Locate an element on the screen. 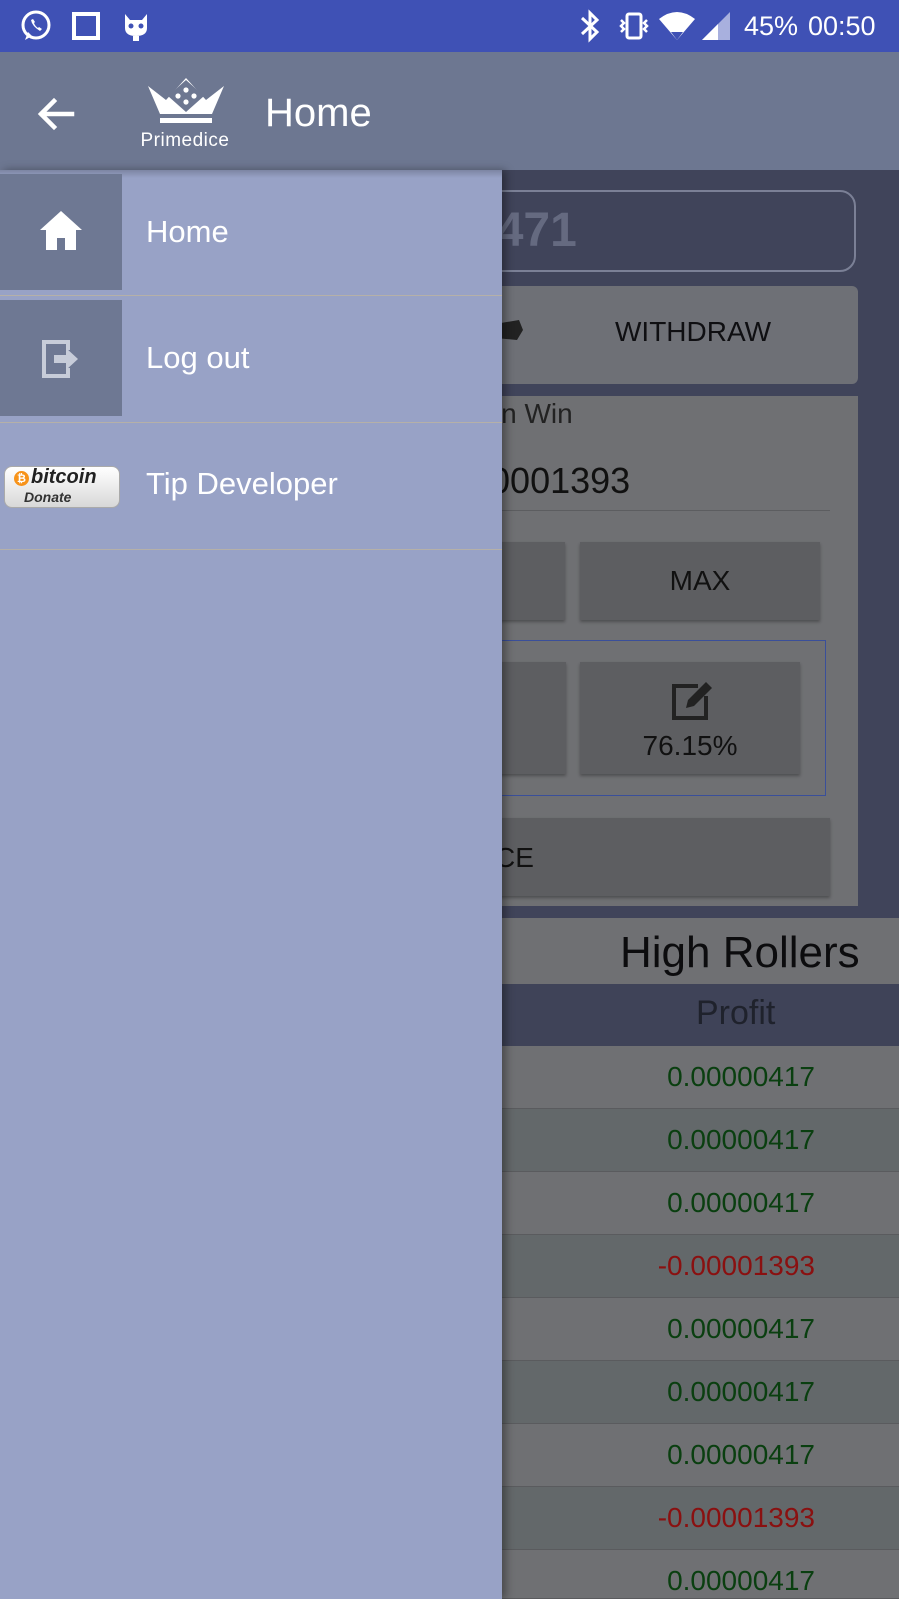  bitcoin-badge-word: bitcoin is located at coordinates (64, 477).